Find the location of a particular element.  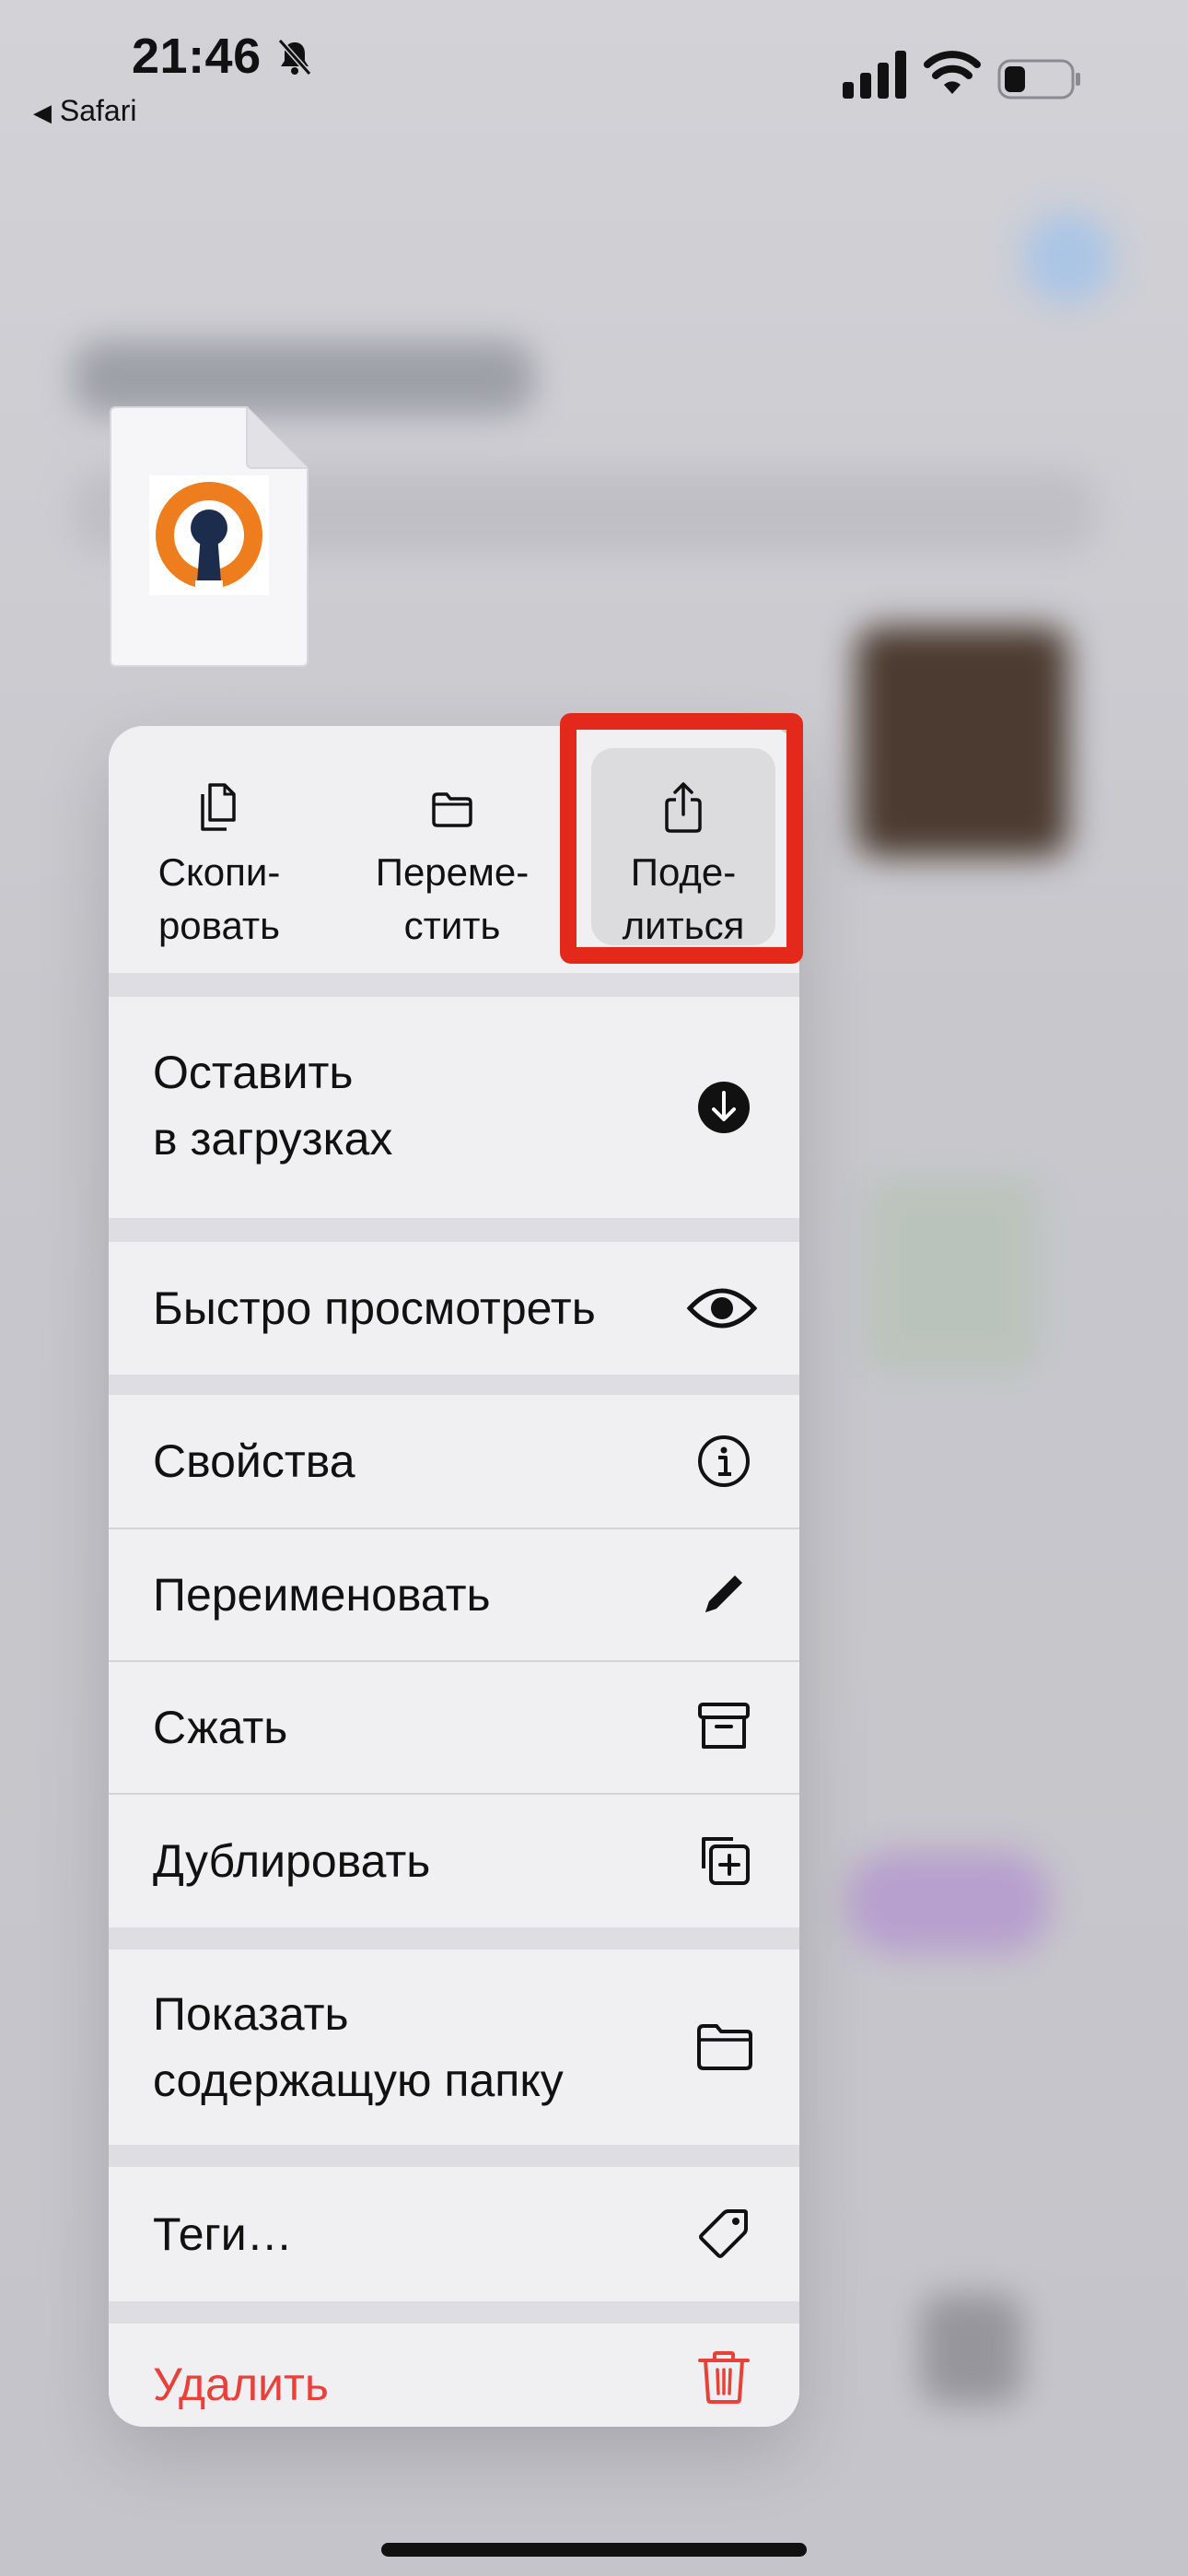

copy-documents-icon is located at coordinates (218, 807).